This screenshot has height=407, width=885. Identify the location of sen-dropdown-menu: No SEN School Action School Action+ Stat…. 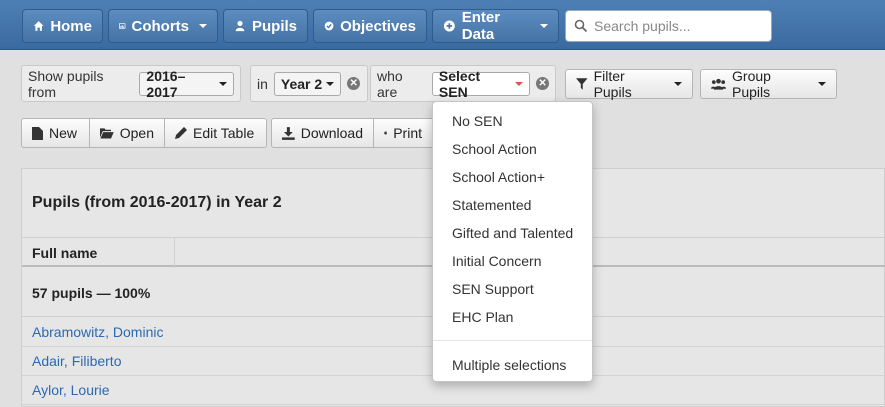
(512, 241).